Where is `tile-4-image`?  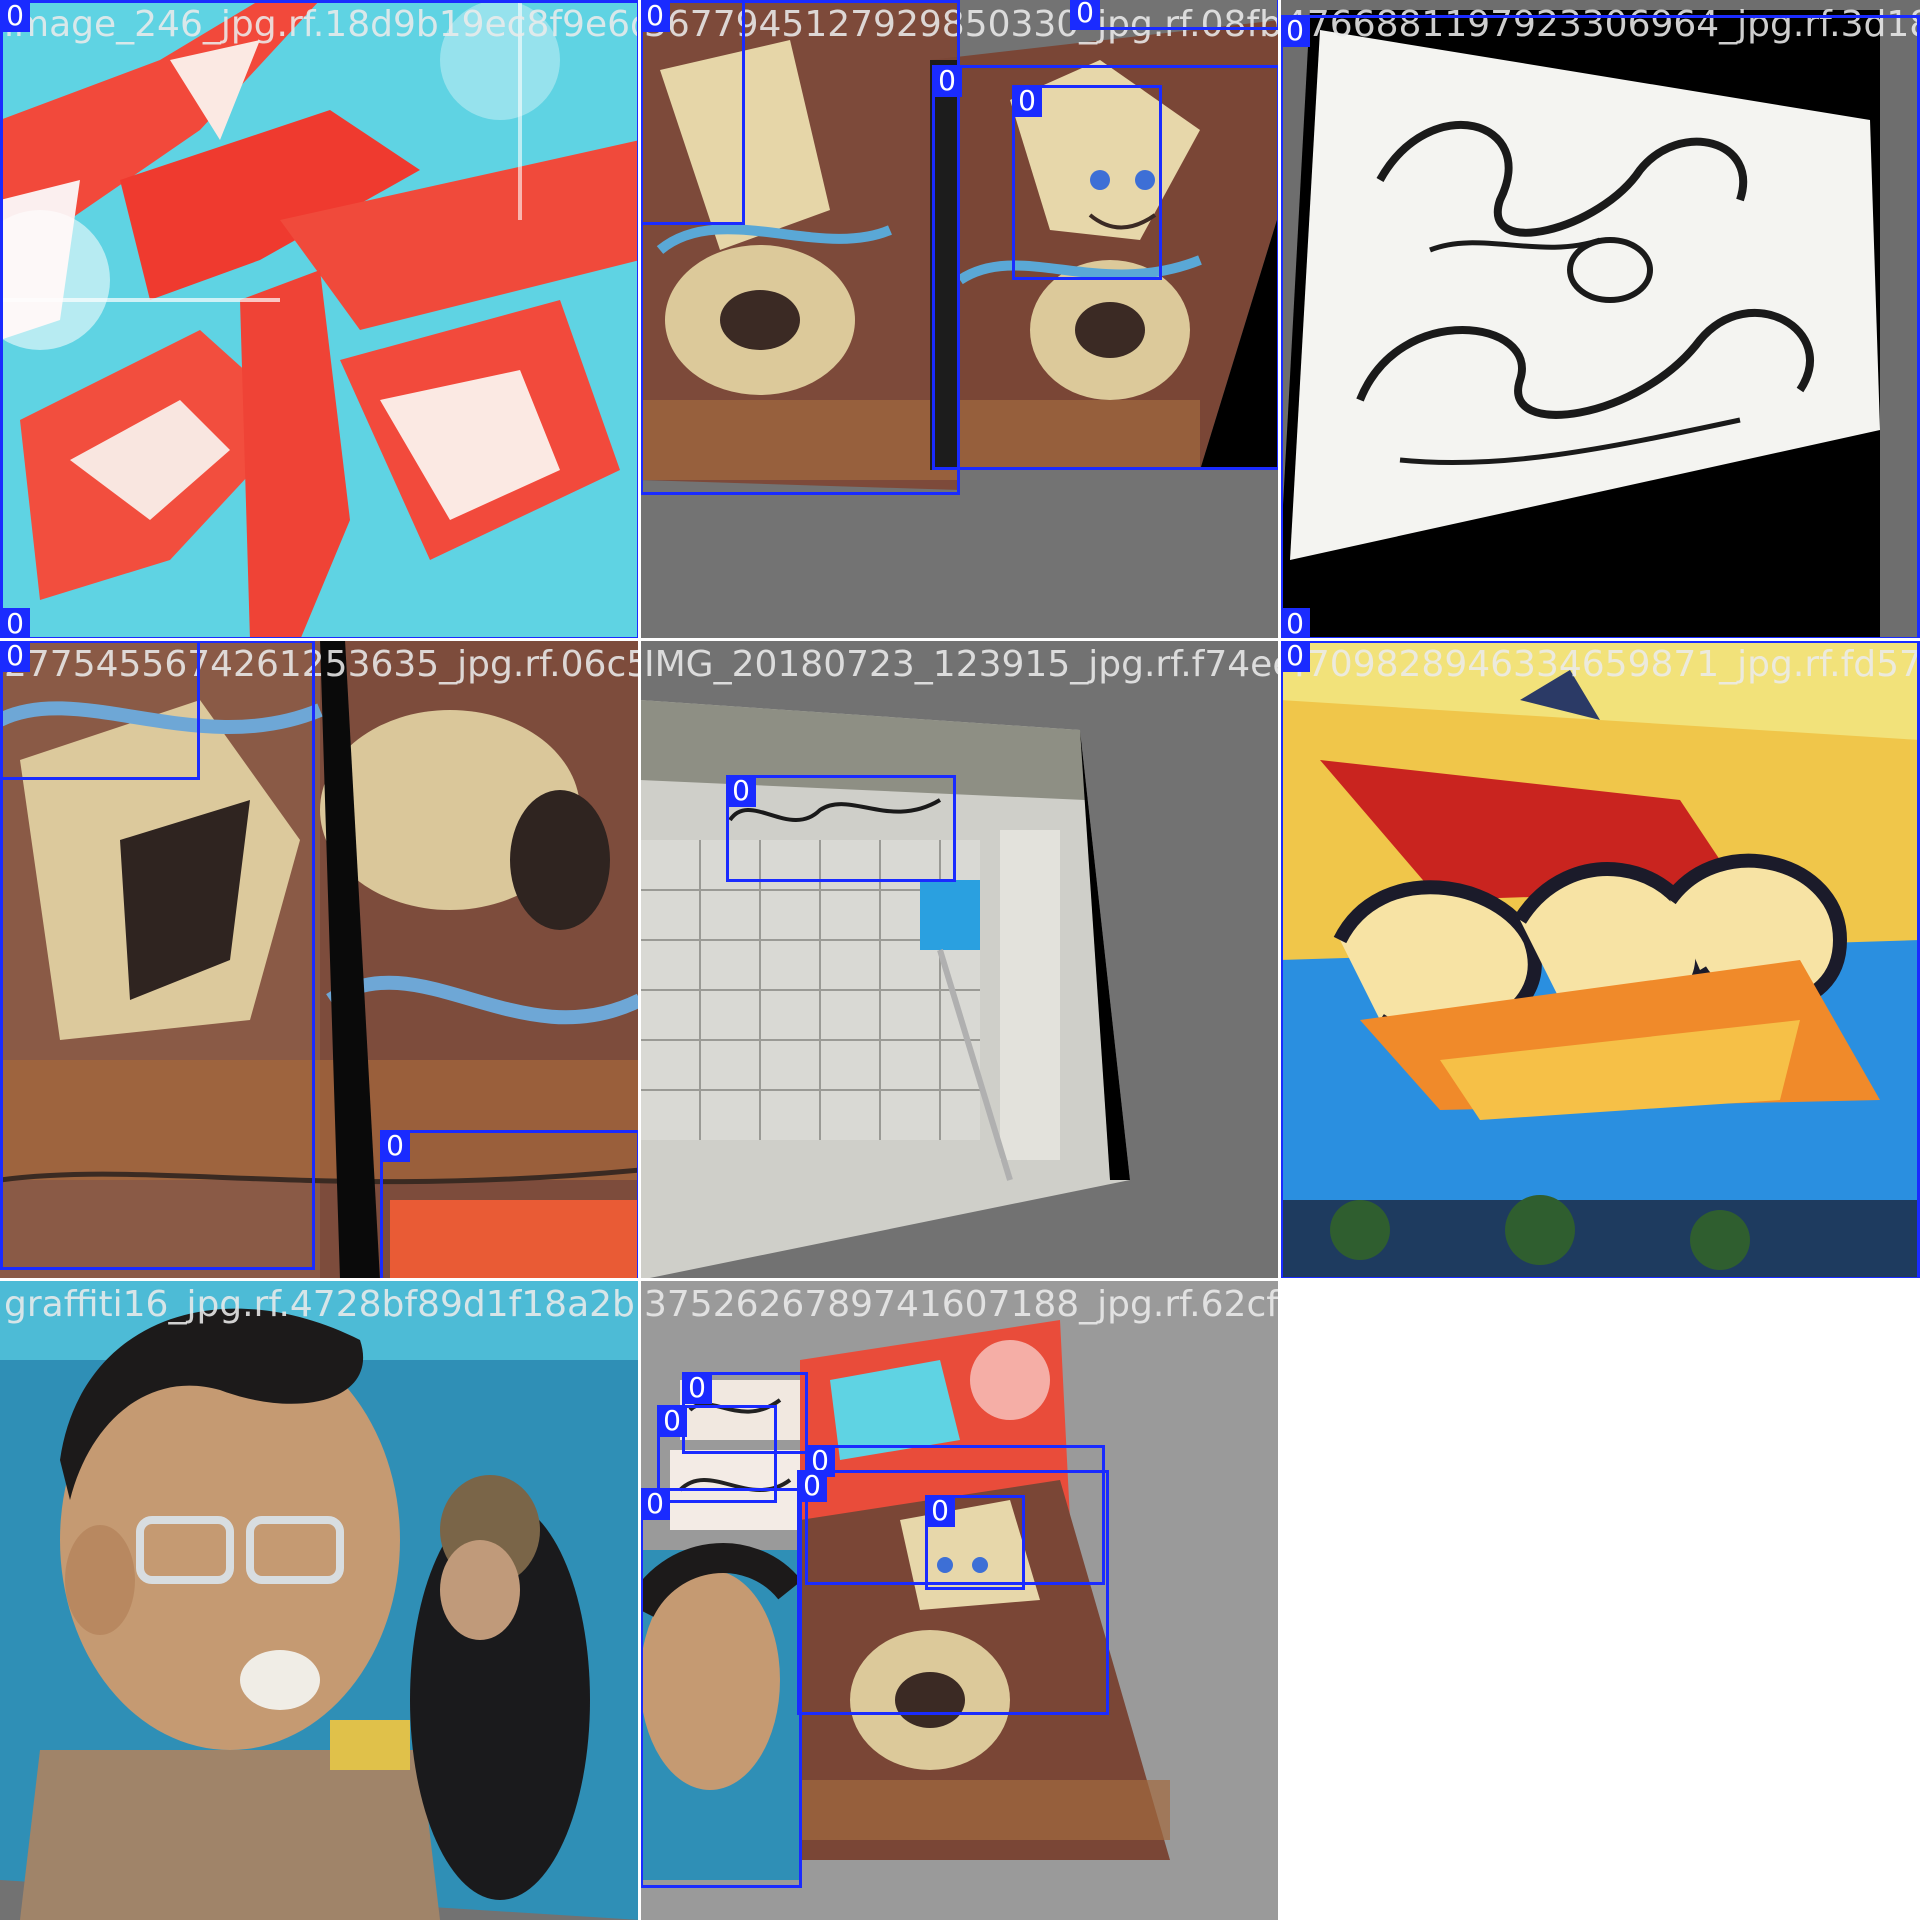 tile-4-image is located at coordinates (960, 960).